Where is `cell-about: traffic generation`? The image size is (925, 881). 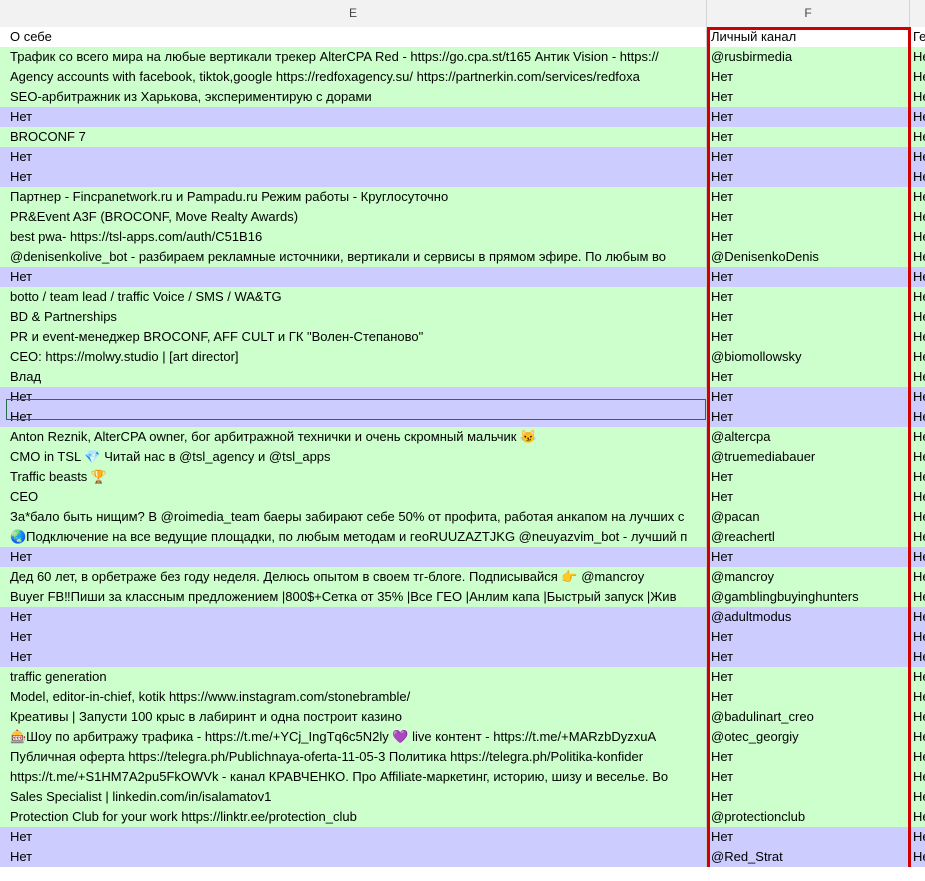
cell-about: traffic generation is located at coordinates (353, 677).